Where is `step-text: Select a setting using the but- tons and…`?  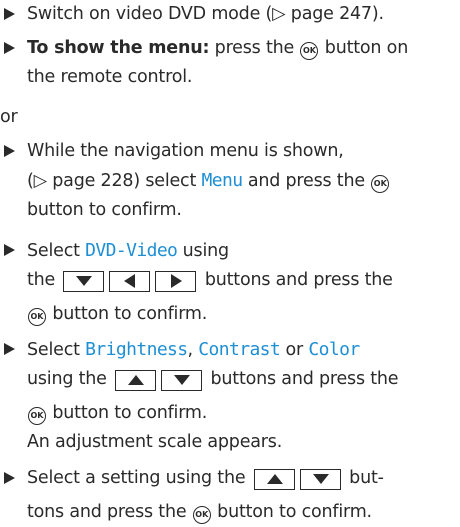
step-text: Select a setting using the but- tons and… is located at coordinates (242, 495).